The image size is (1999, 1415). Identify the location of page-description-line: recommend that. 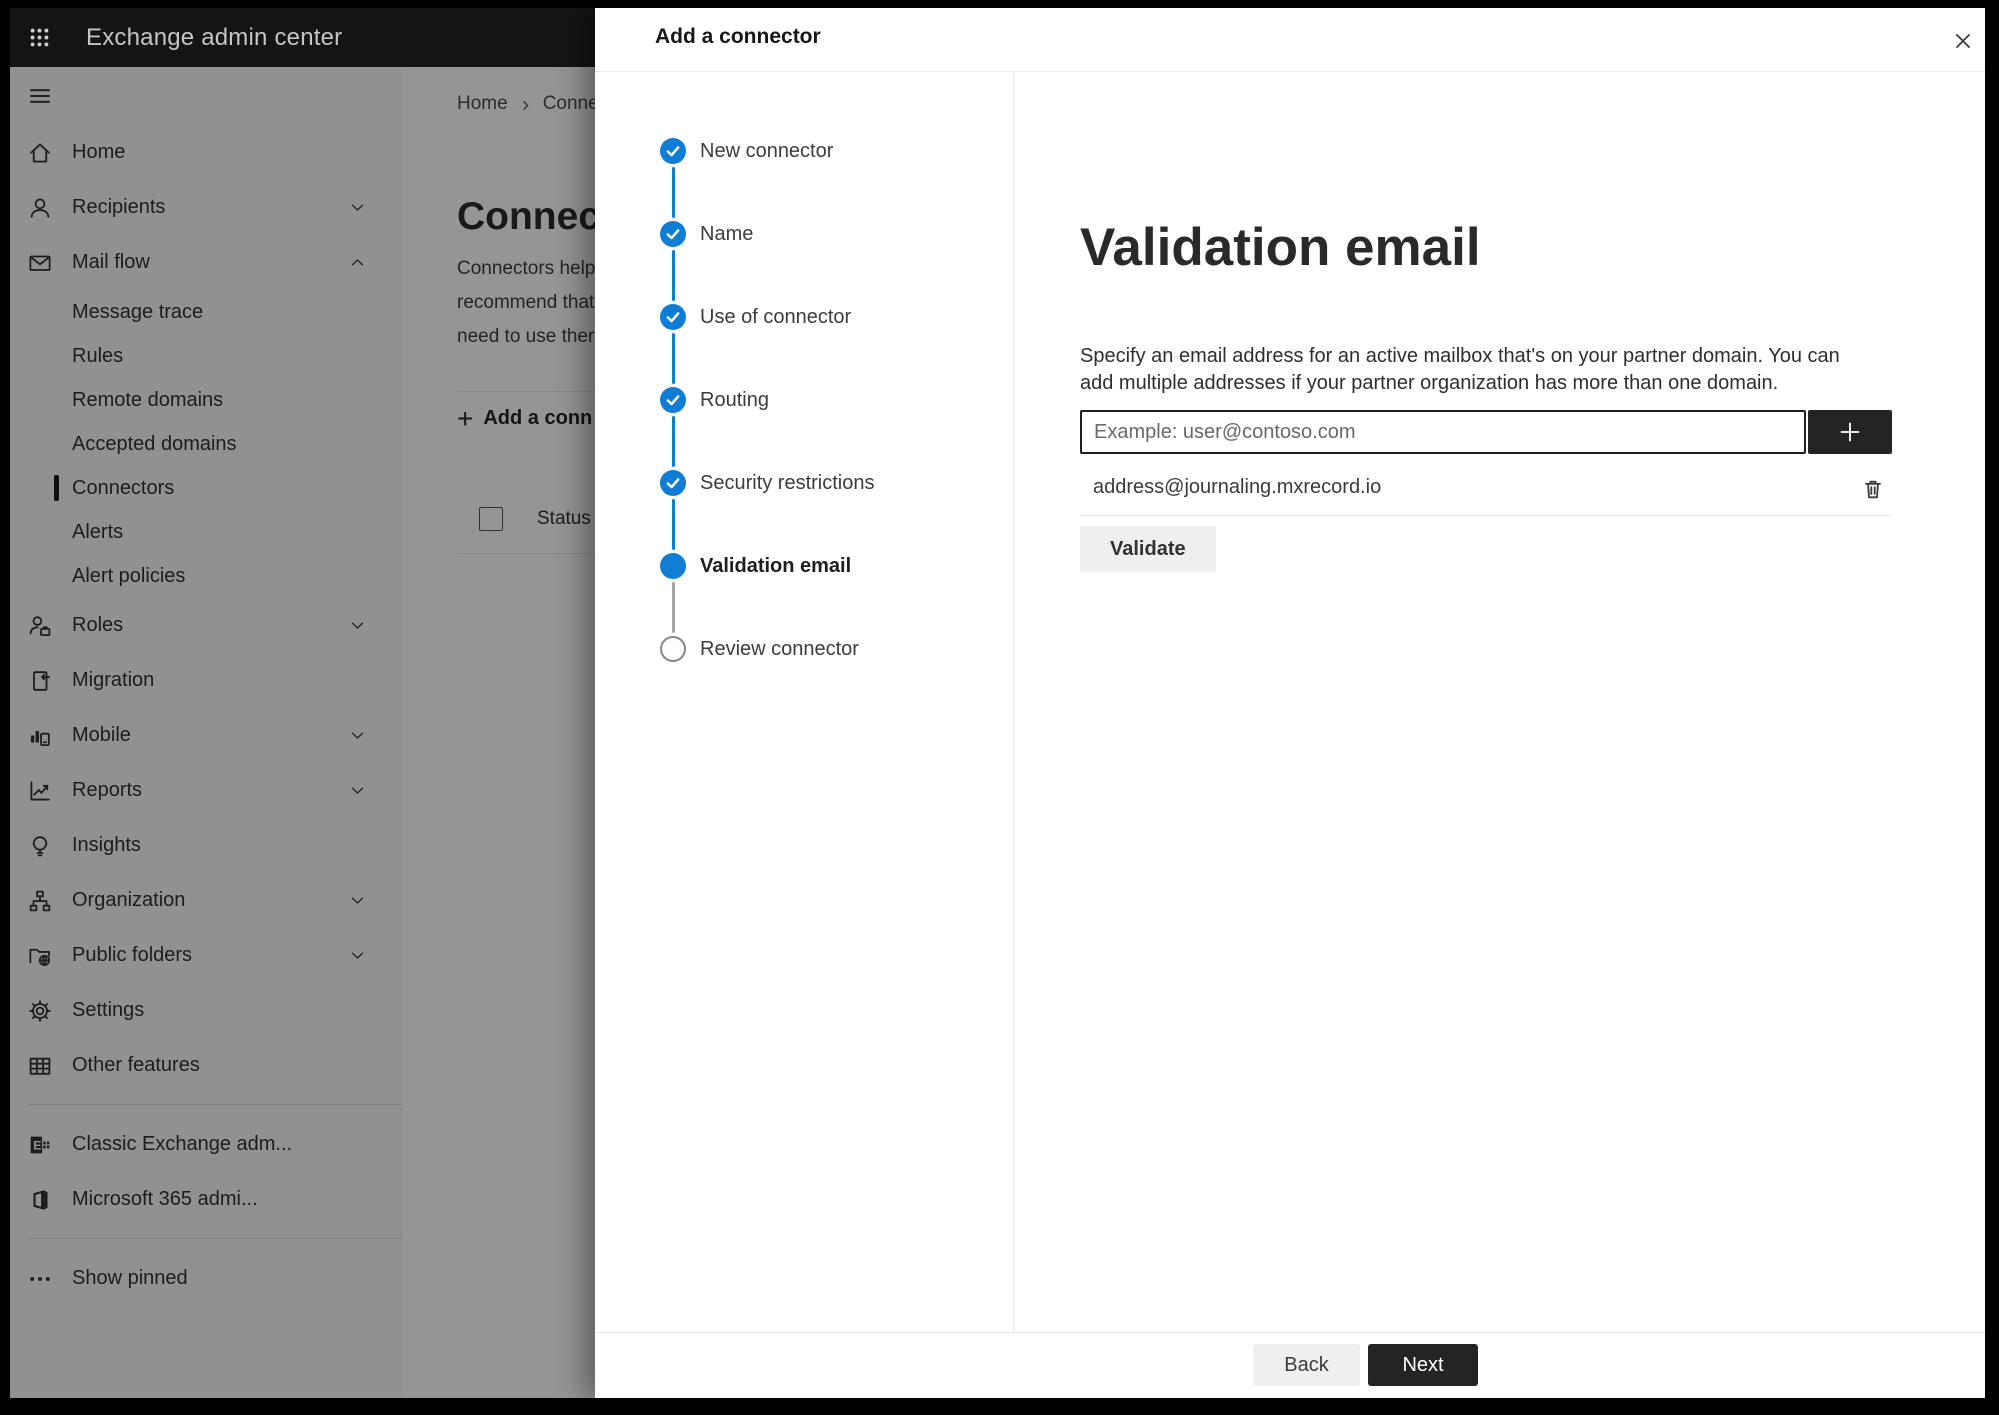
(526, 302).